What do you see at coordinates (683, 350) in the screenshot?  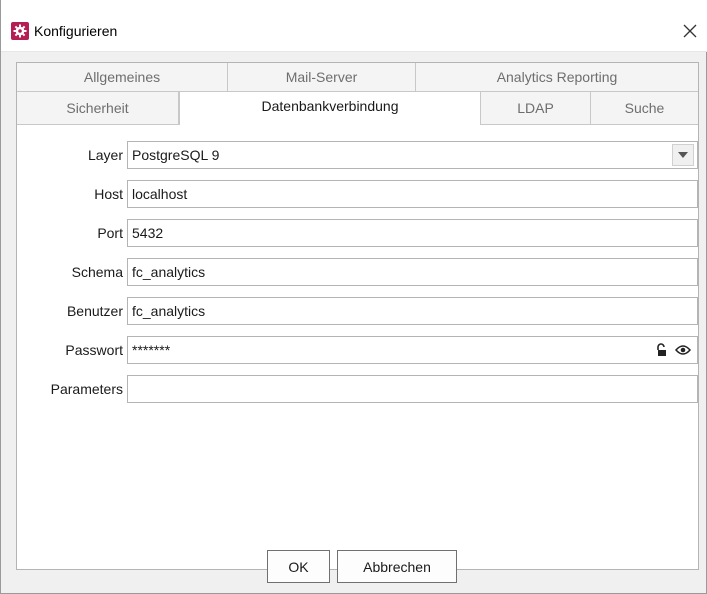 I see `eye-icon` at bounding box center [683, 350].